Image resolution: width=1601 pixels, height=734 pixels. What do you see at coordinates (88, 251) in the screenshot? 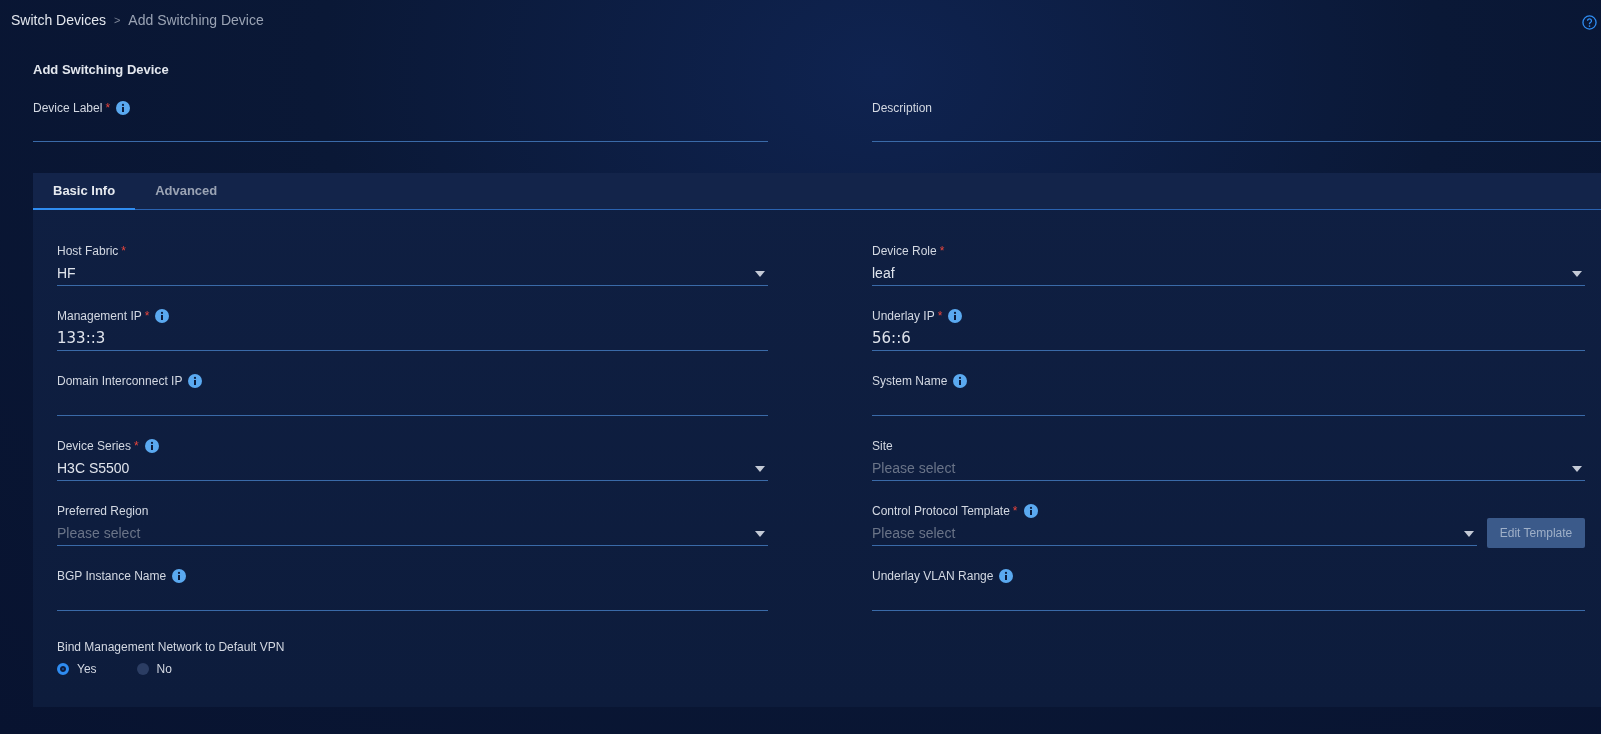
I see `field-label: Host Fabric` at bounding box center [88, 251].